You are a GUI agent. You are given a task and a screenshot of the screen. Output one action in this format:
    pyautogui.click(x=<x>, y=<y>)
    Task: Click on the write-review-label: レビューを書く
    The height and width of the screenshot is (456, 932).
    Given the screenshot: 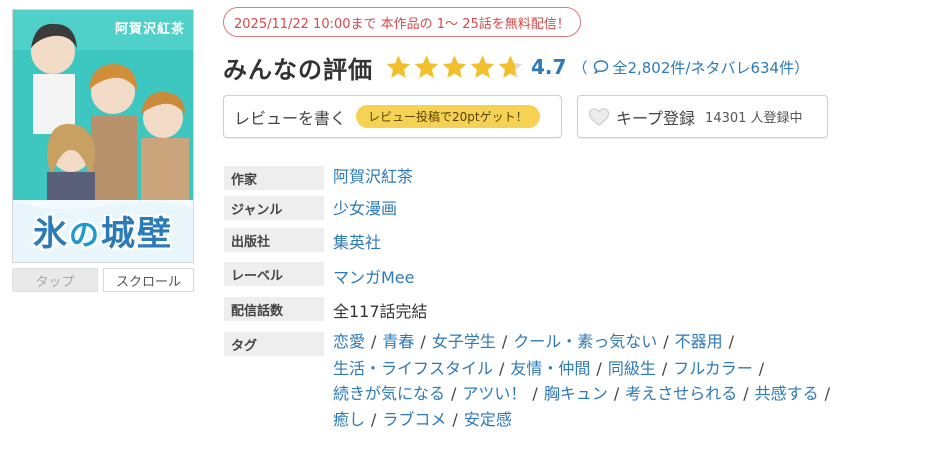 What is the action you would take?
    pyautogui.click(x=290, y=118)
    